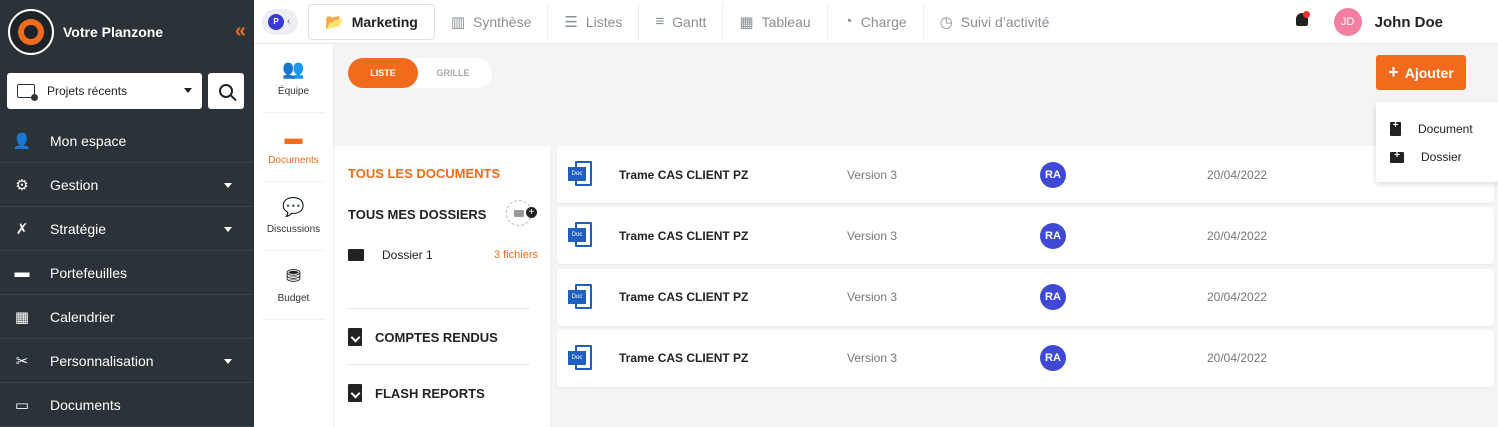 This screenshot has width=1498, height=427. I want to click on recent-projects-select: Projets récents, so click(104, 91).